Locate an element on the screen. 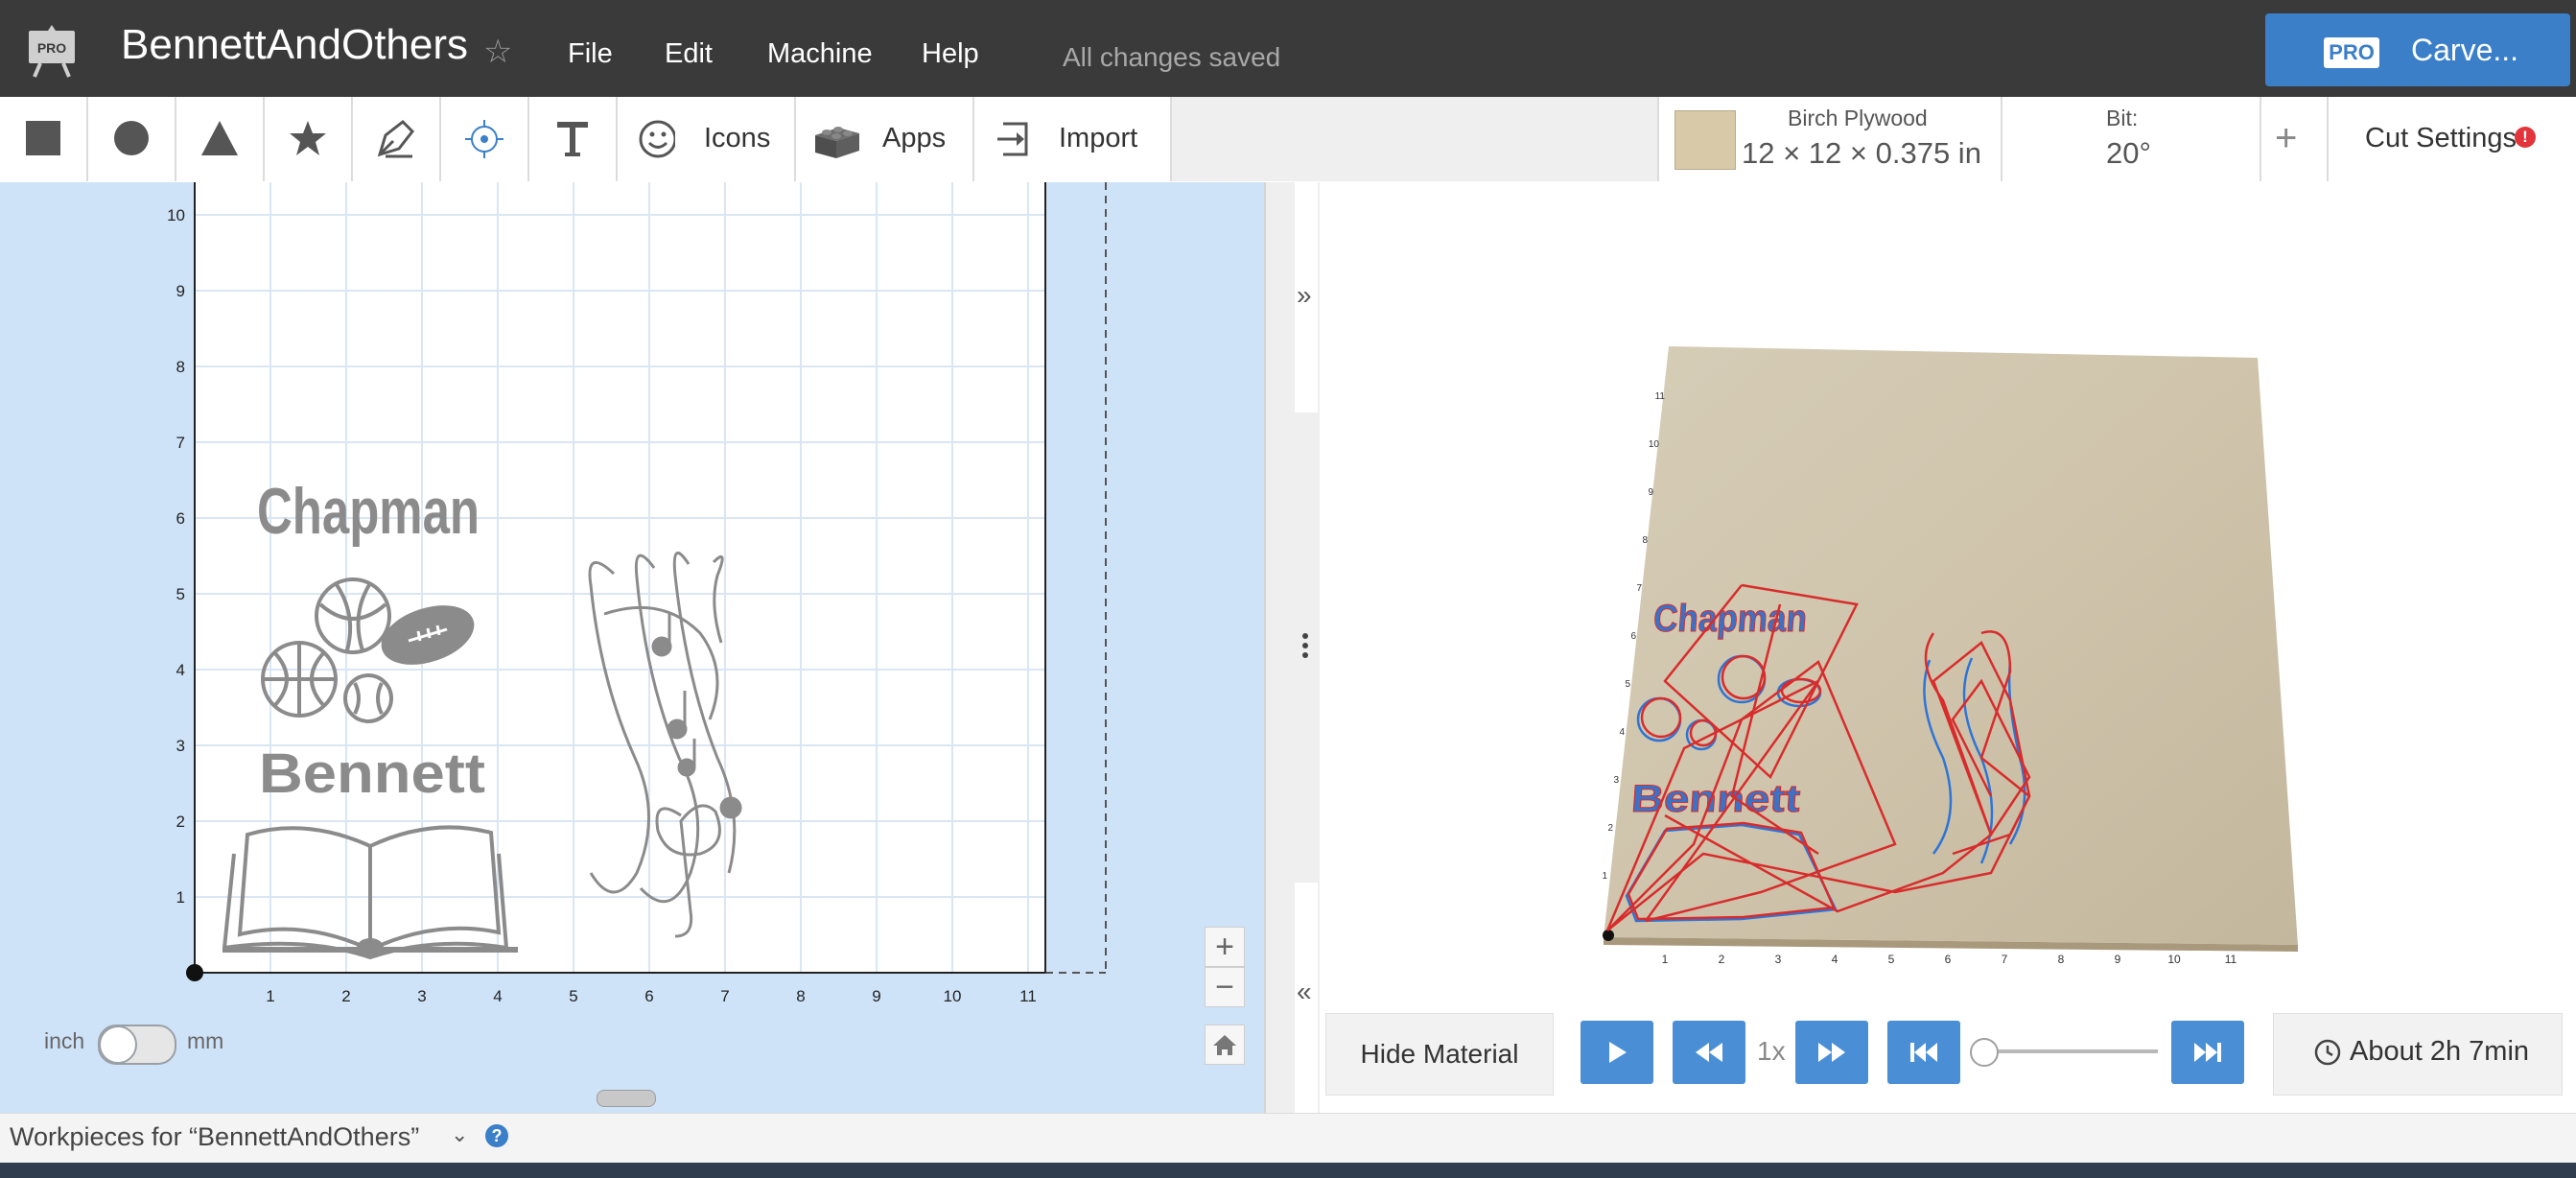 This screenshot has height=1178, width=2576. fast-forward-button is located at coordinates (1831, 1052).